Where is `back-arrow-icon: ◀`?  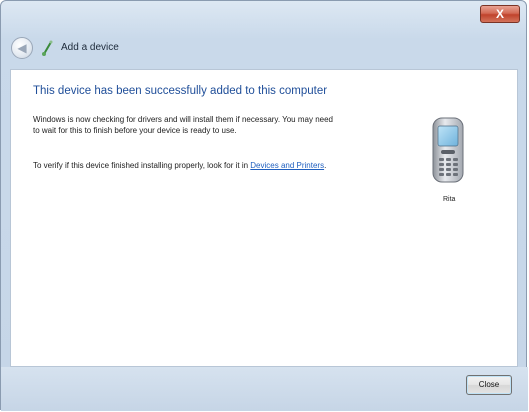 back-arrow-icon: ◀ is located at coordinates (22, 48).